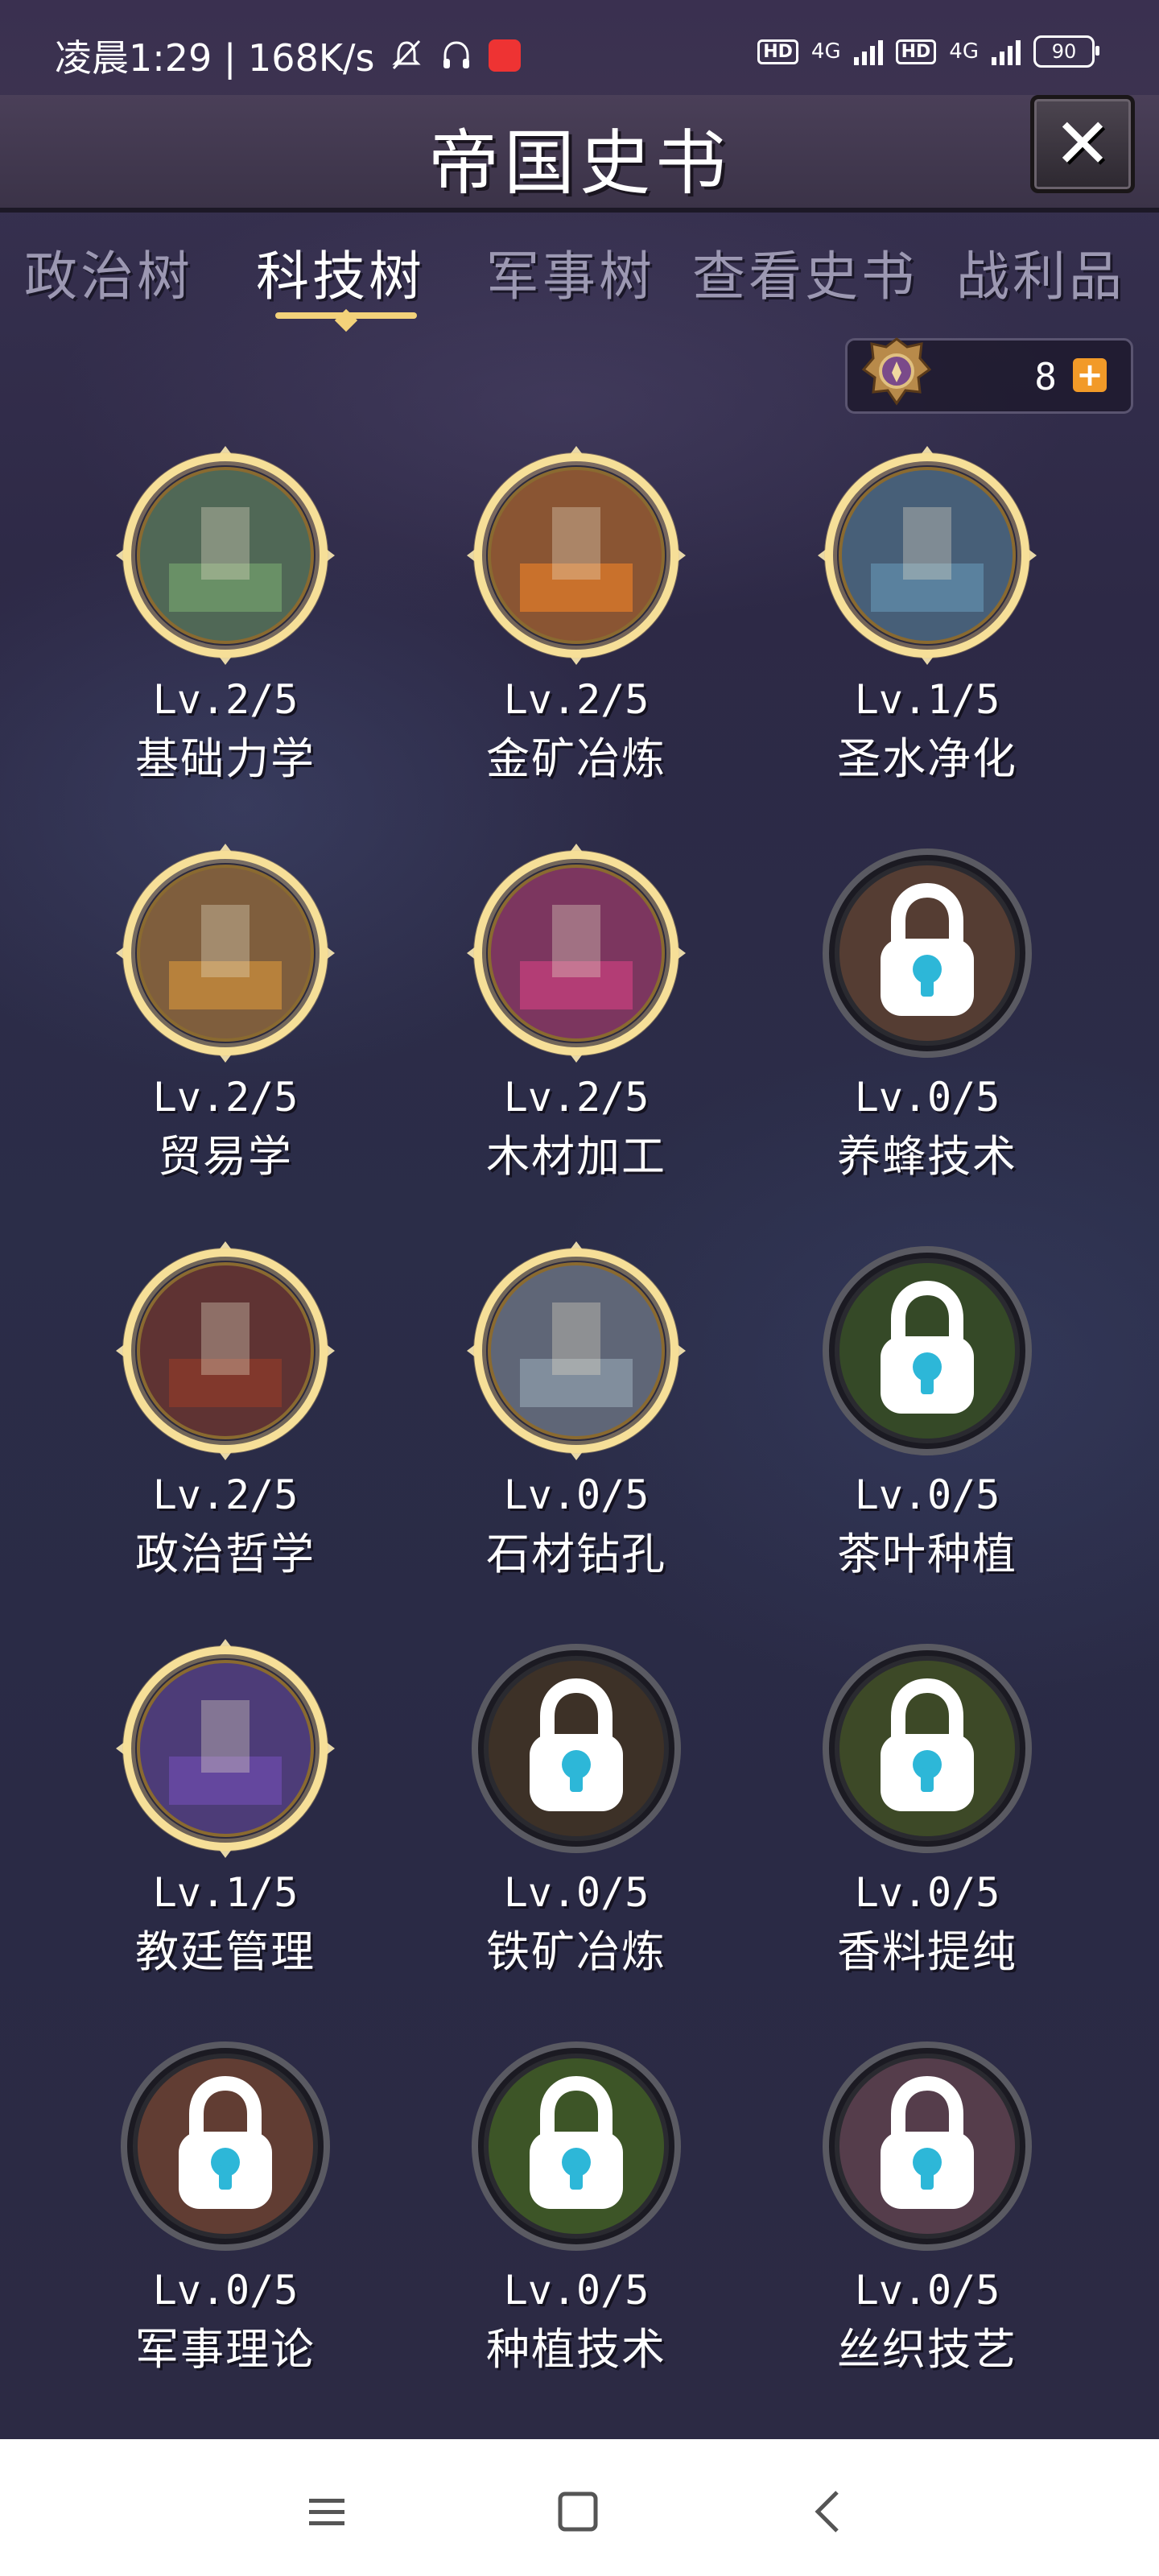  What do you see at coordinates (579, 154) in the screenshot?
I see `title-bar: 帝国史书 ✕` at bounding box center [579, 154].